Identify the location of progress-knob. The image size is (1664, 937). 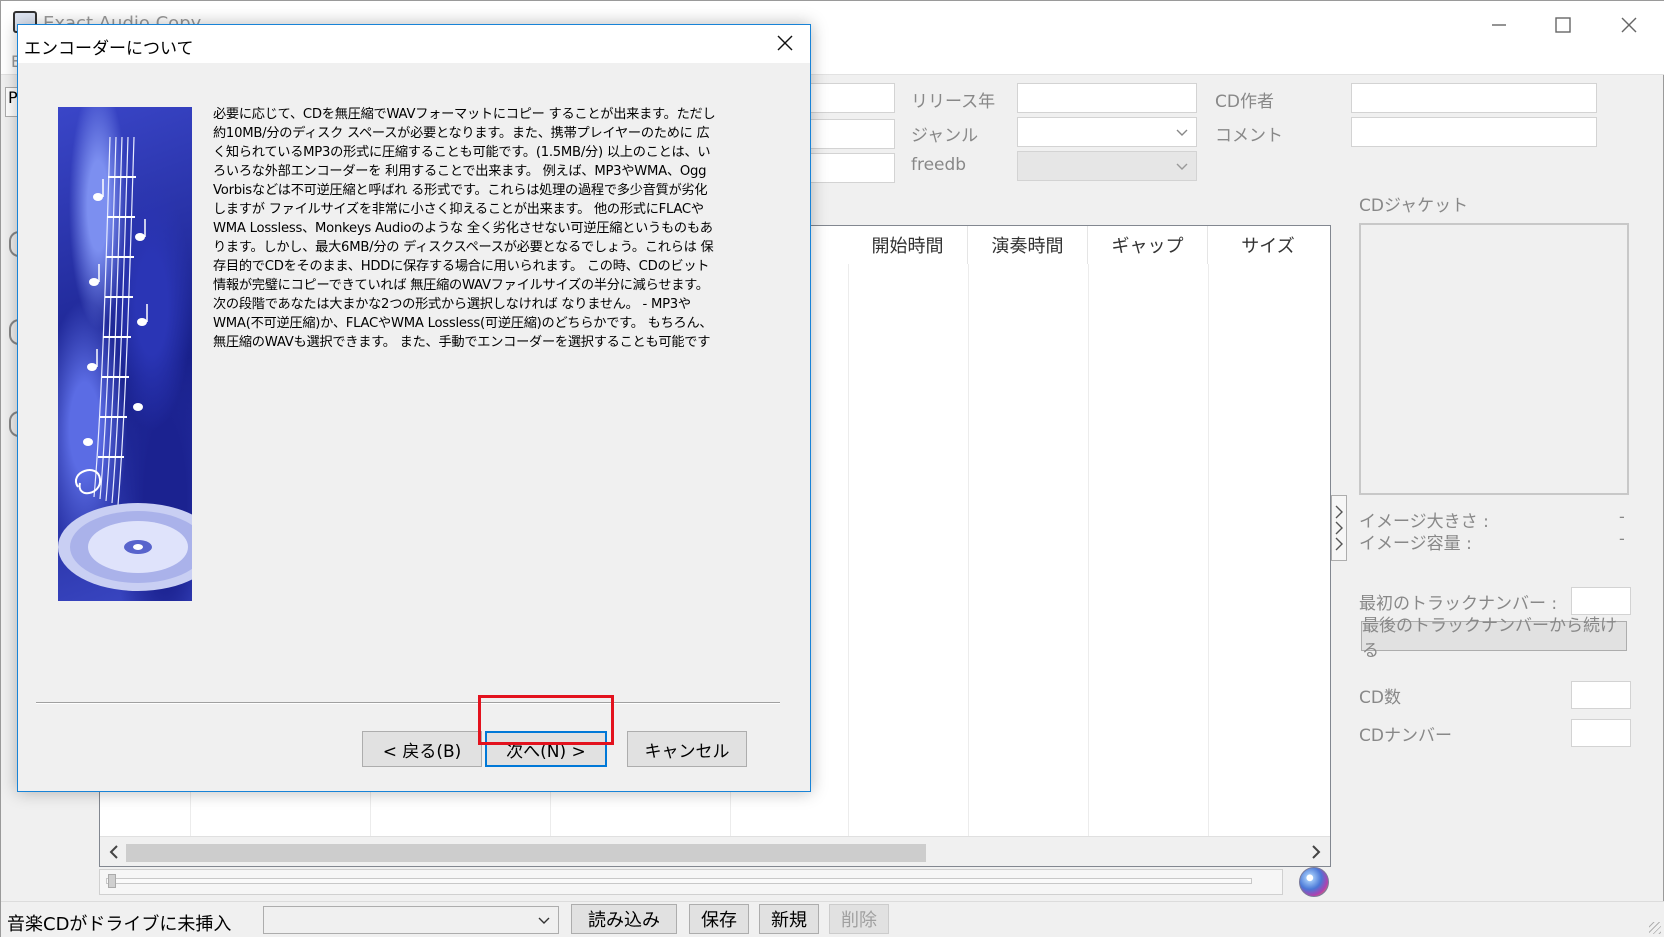
(112, 881).